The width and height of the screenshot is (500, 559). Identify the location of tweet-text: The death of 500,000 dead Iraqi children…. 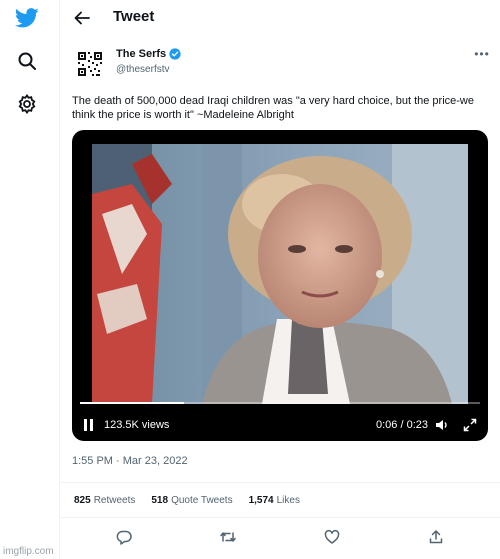
(273, 108).